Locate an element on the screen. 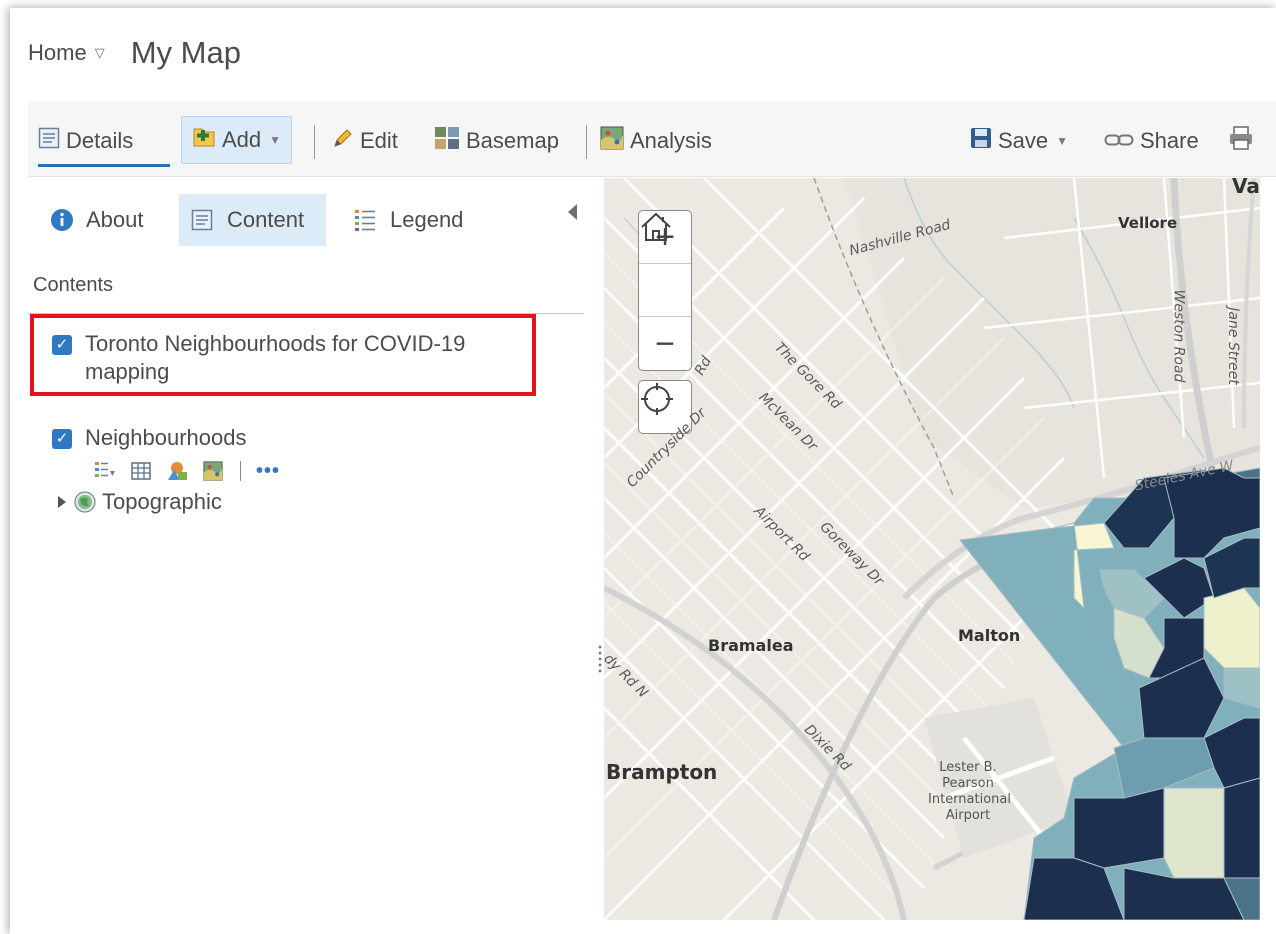  map-label: Lester B. Pearson International Airport is located at coordinates (969, 792).